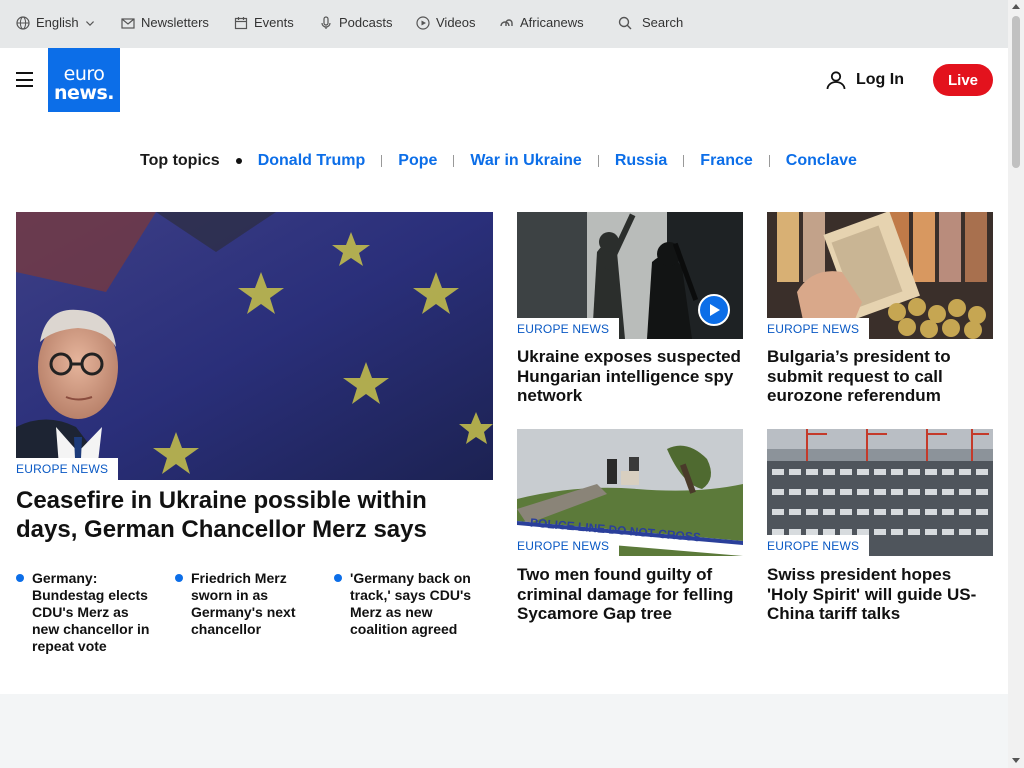  I want to click on language-selector: English, so click(55, 22).